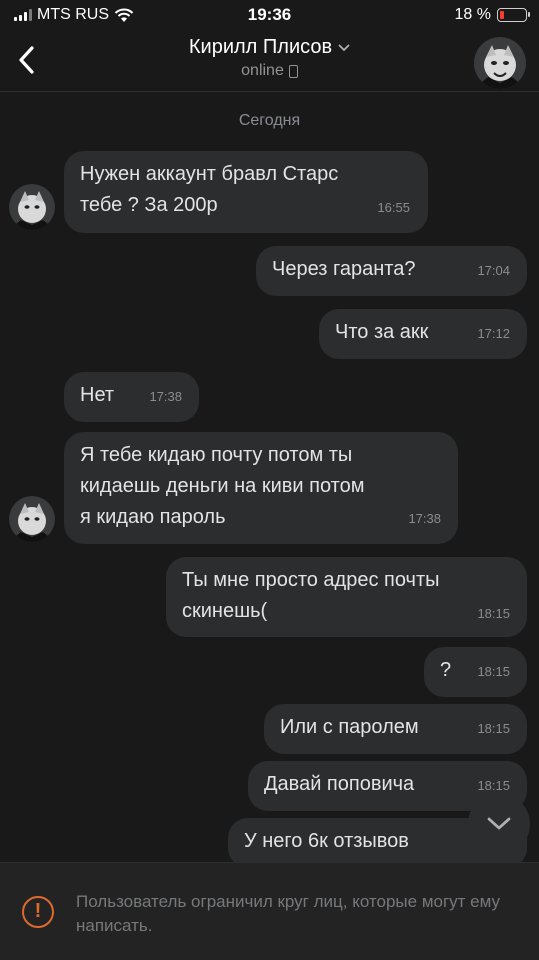 The image size is (539, 960). What do you see at coordinates (339, 784) in the screenshot?
I see `message-text: Давай поповича` at bounding box center [339, 784].